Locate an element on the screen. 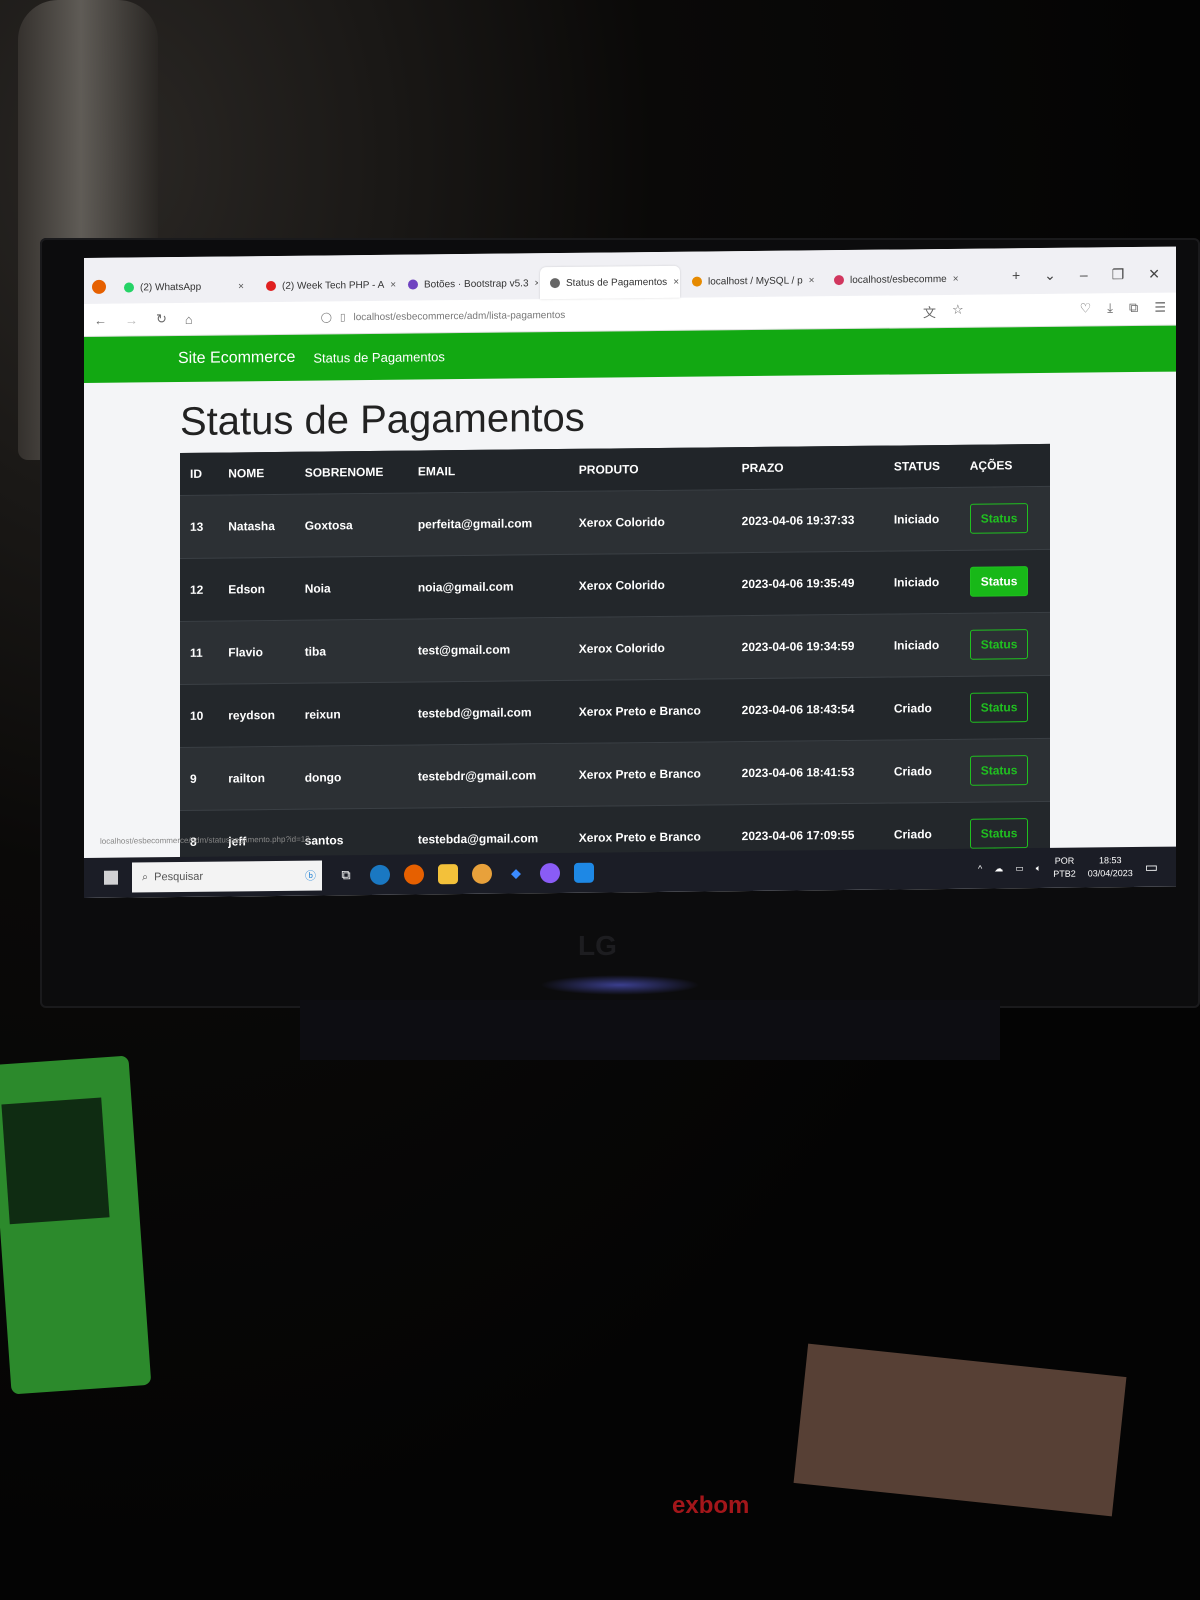 This screenshot has height=1600, width=1200. task-view-icon: ⧉ is located at coordinates (346, 875).